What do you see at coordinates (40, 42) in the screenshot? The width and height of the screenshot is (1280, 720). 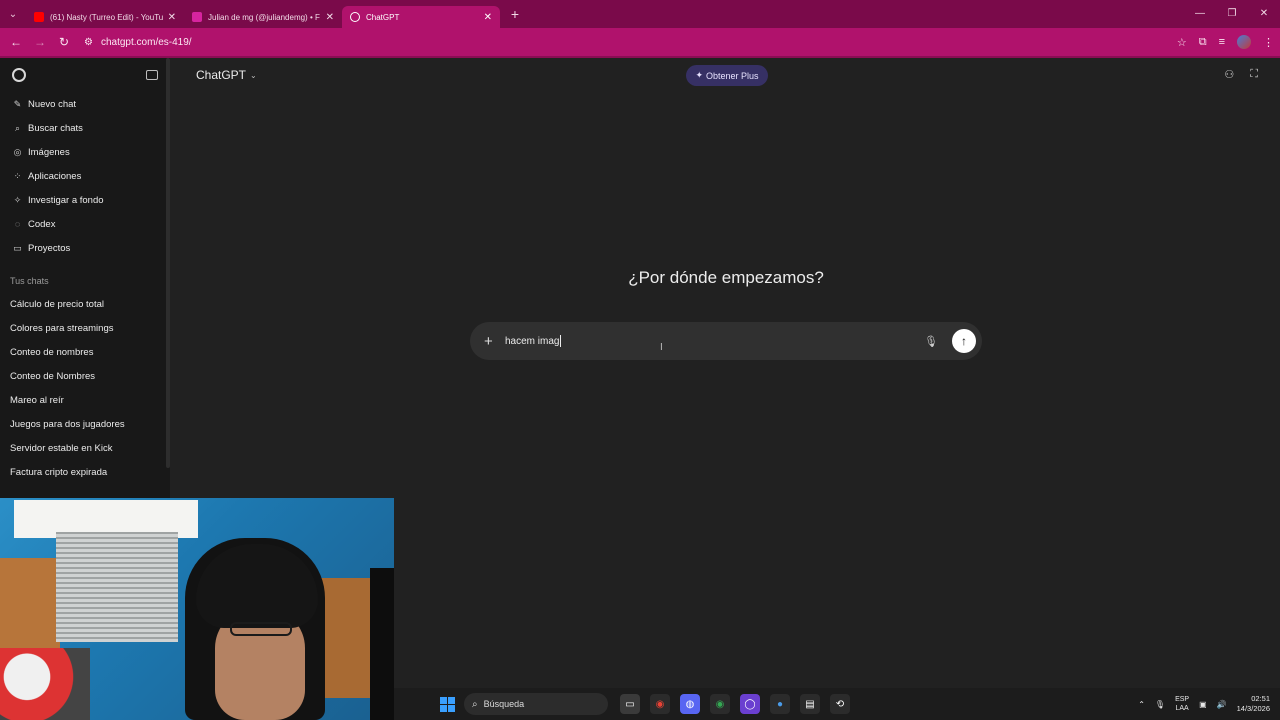 I see `forward-icon: →` at bounding box center [40, 42].